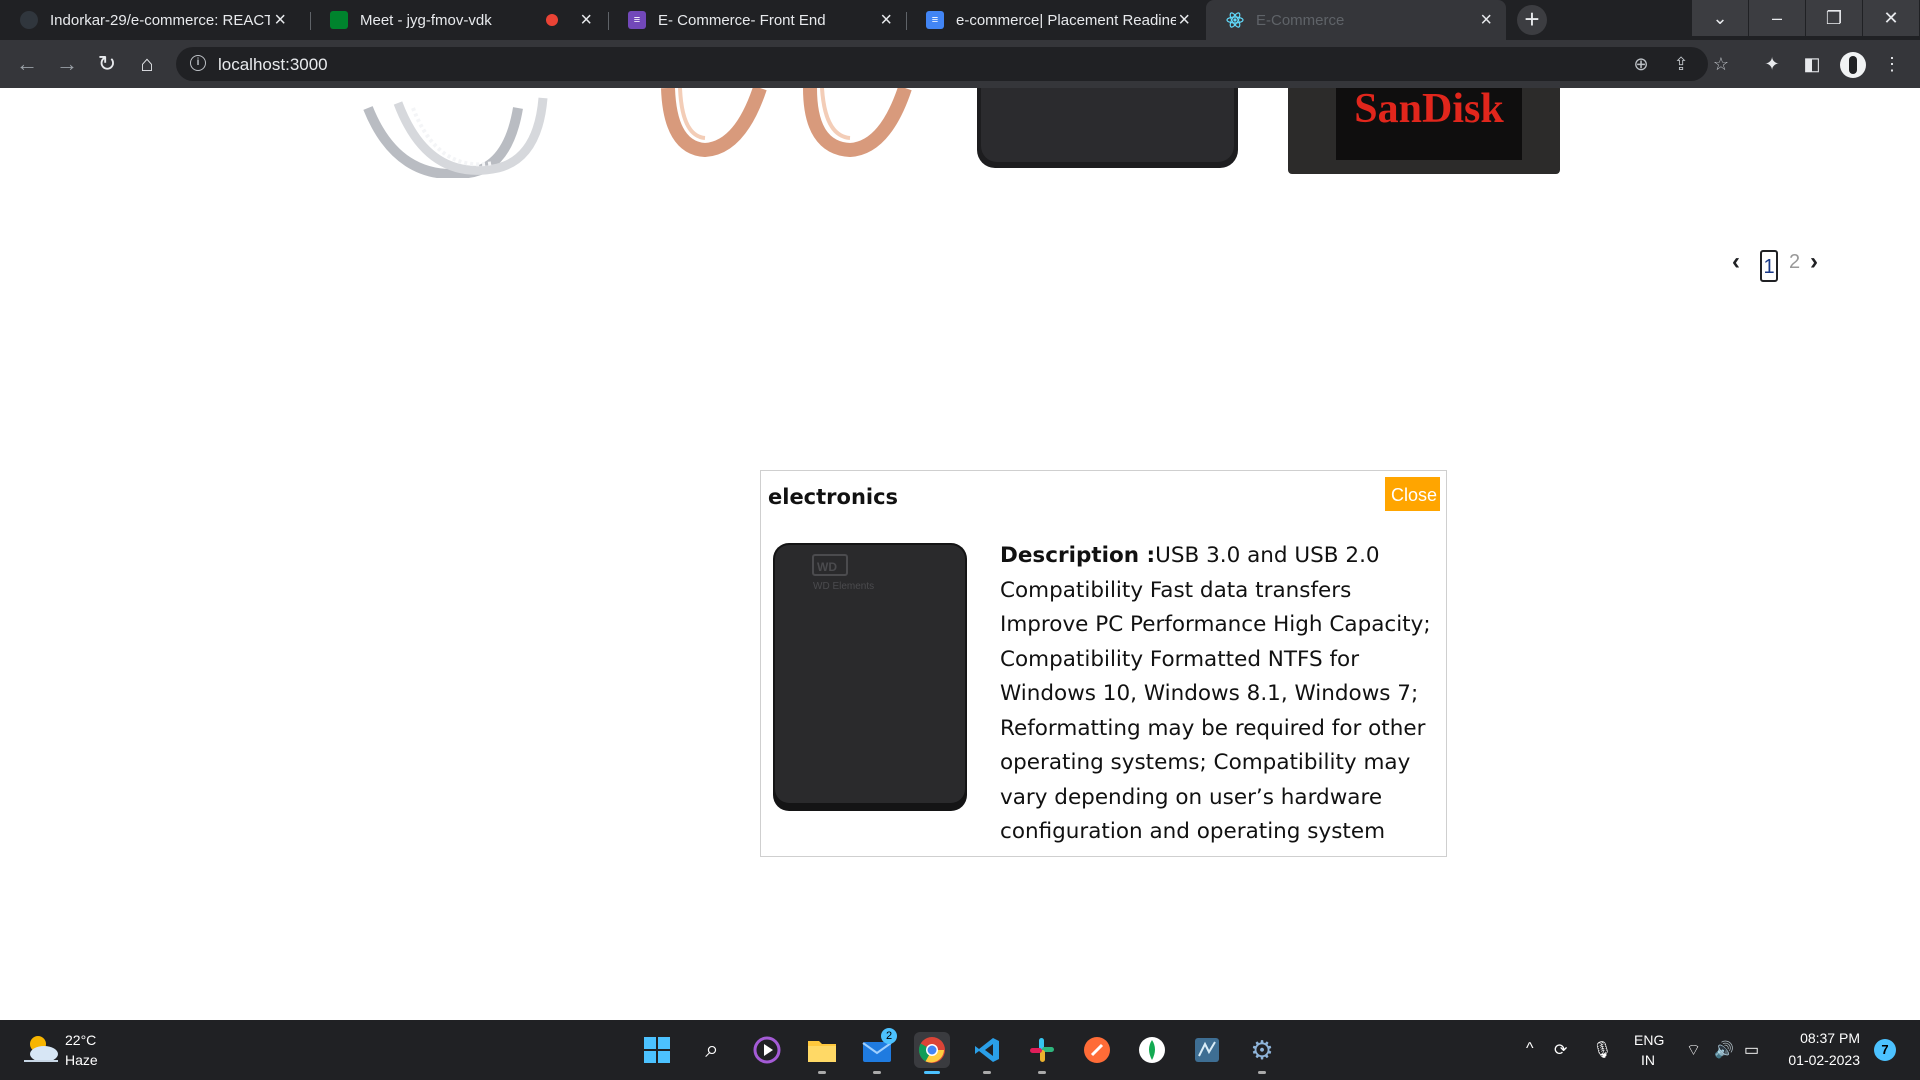 The image size is (1920, 1080). What do you see at coordinates (29, 20) in the screenshot?
I see `github-icon` at bounding box center [29, 20].